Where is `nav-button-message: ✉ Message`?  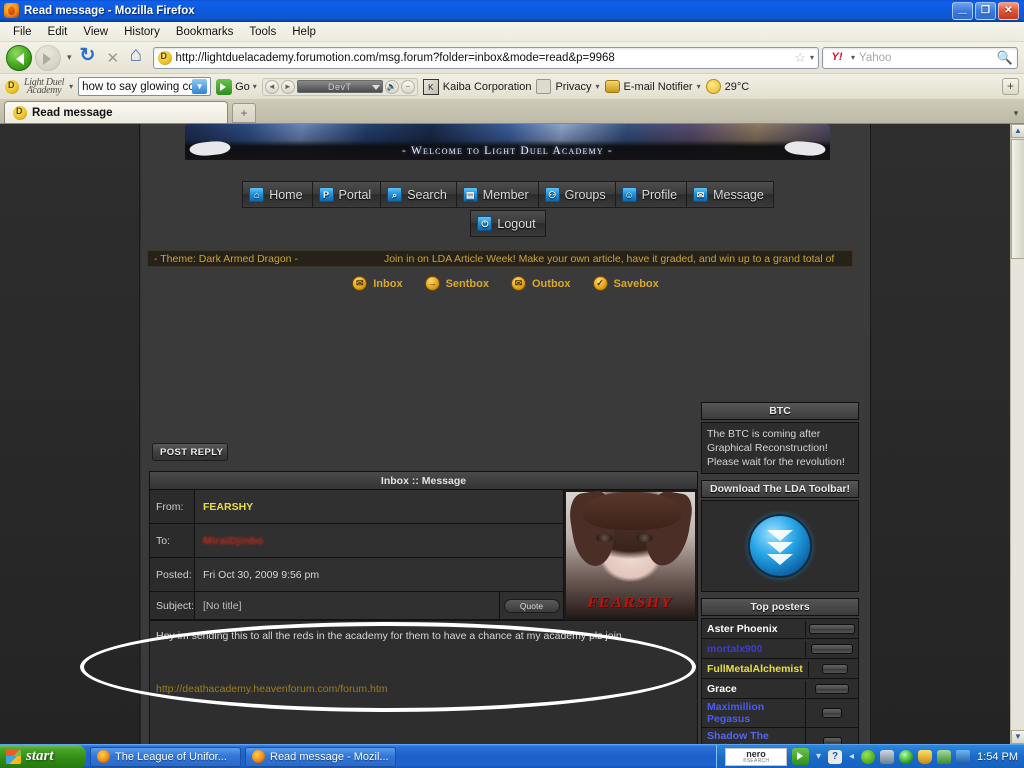 nav-button-message: ✉ Message is located at coordinates (730, 194).